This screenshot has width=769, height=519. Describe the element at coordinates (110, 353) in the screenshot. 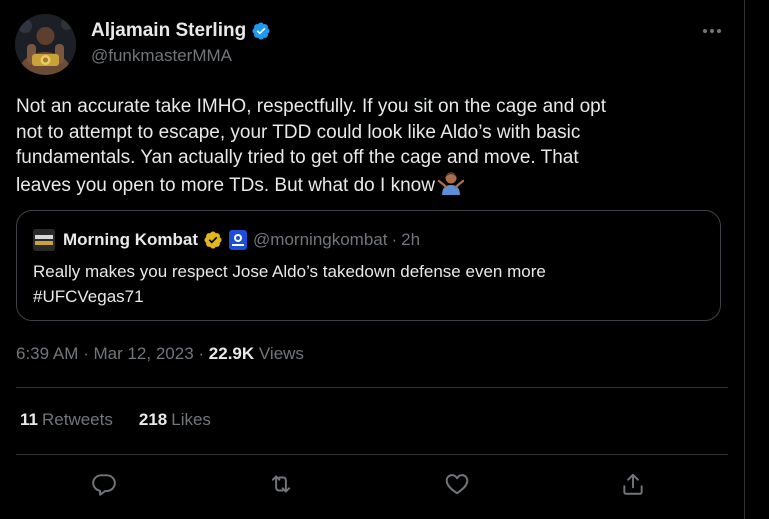

I see `tweet-timestamp: 6:39 AM · Mar 12, 2023 ·` at that location.